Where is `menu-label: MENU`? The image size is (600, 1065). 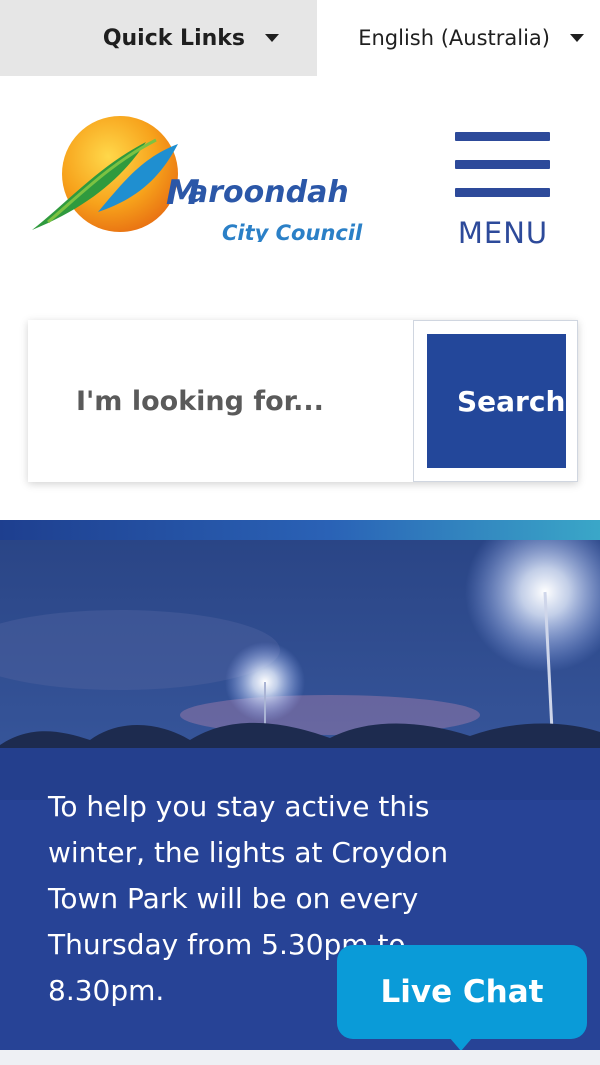 menu-label: MENU is located at coordinates (503, 233).